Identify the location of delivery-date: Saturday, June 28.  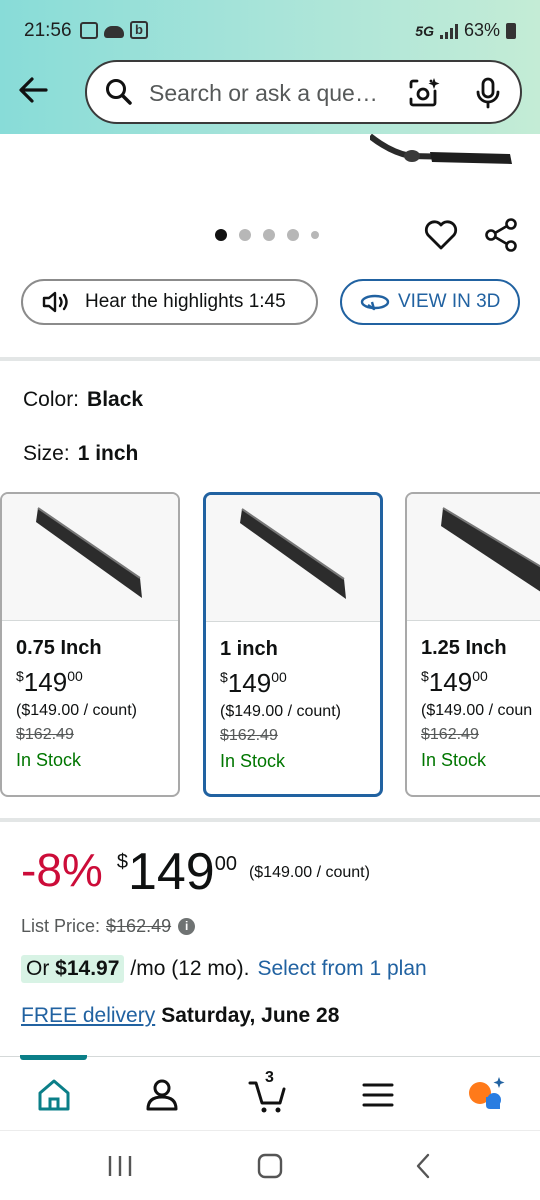
(250, 1015).